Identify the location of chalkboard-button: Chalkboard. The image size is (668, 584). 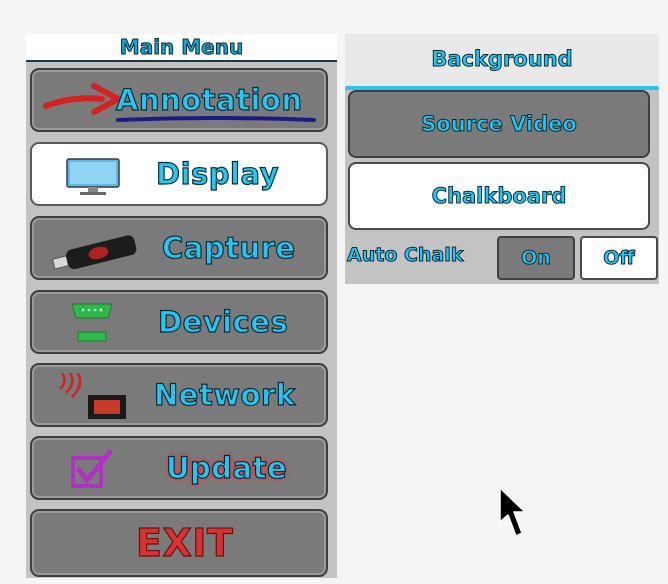
(499, 196).